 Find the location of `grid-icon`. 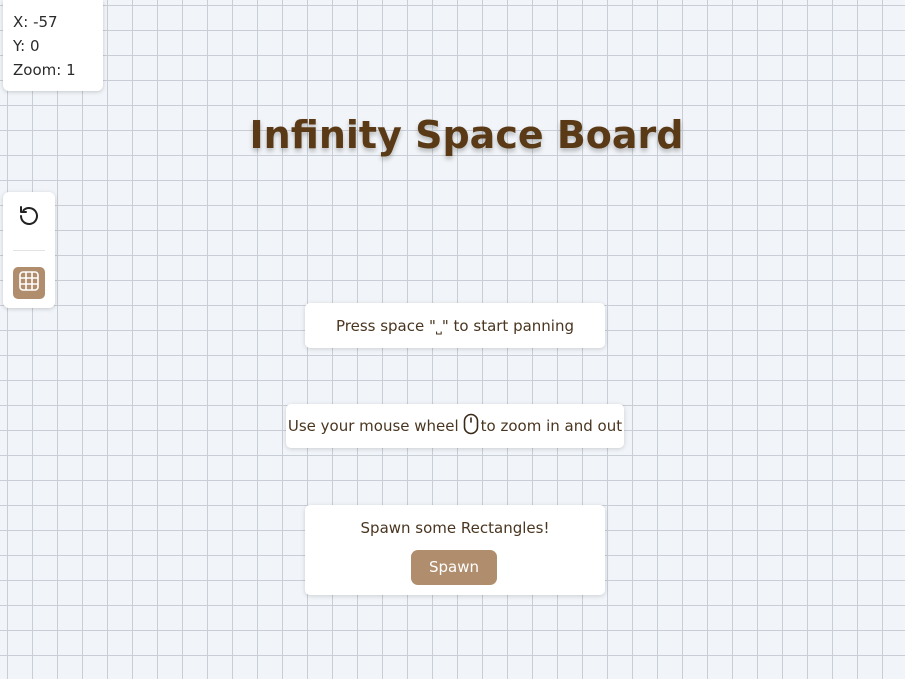

grid-icon is located at coordinates (29, 283).